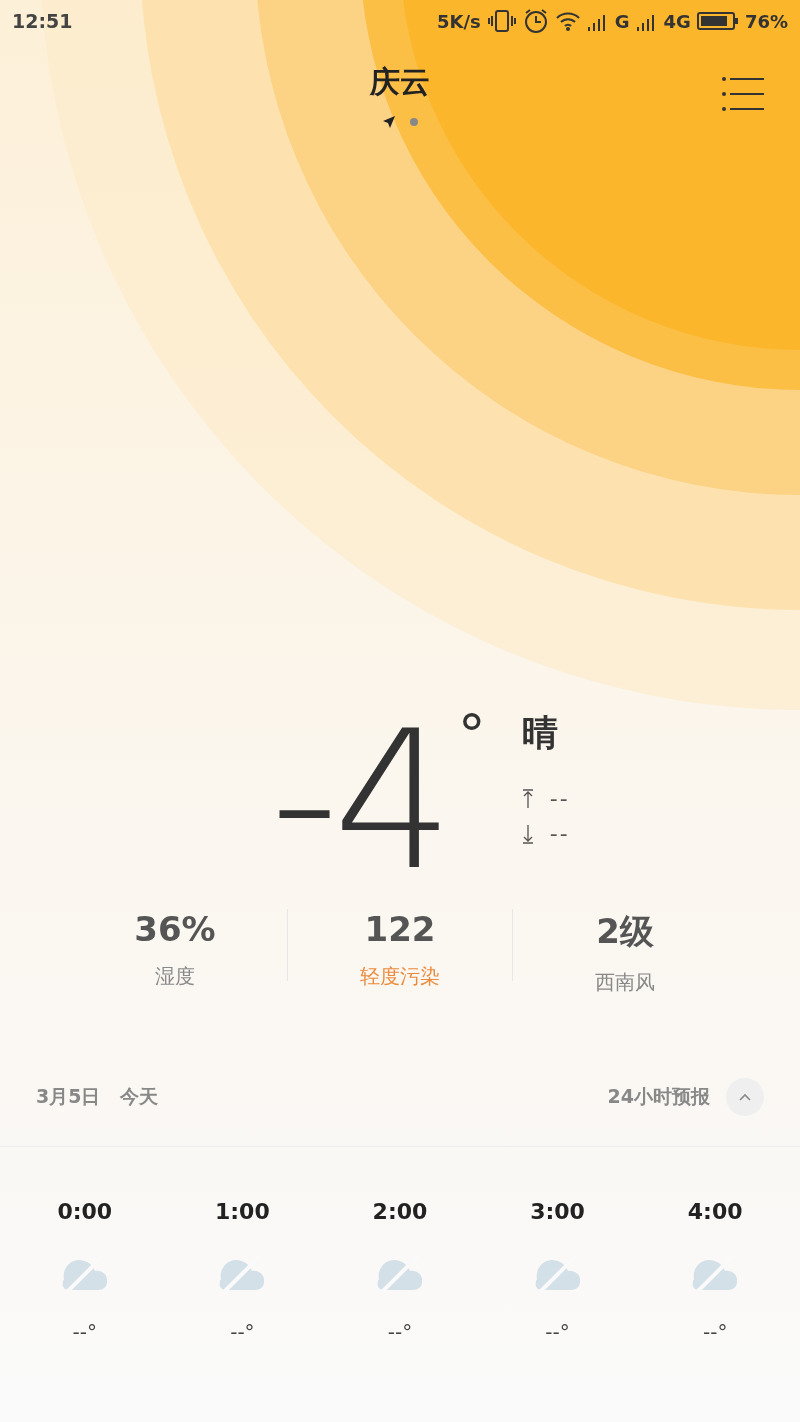 The image size is (800, 1422). Describe the element at coordinates (658, 1096) in the screenshot. I see `forecast-title: 24小时预报` at that location.